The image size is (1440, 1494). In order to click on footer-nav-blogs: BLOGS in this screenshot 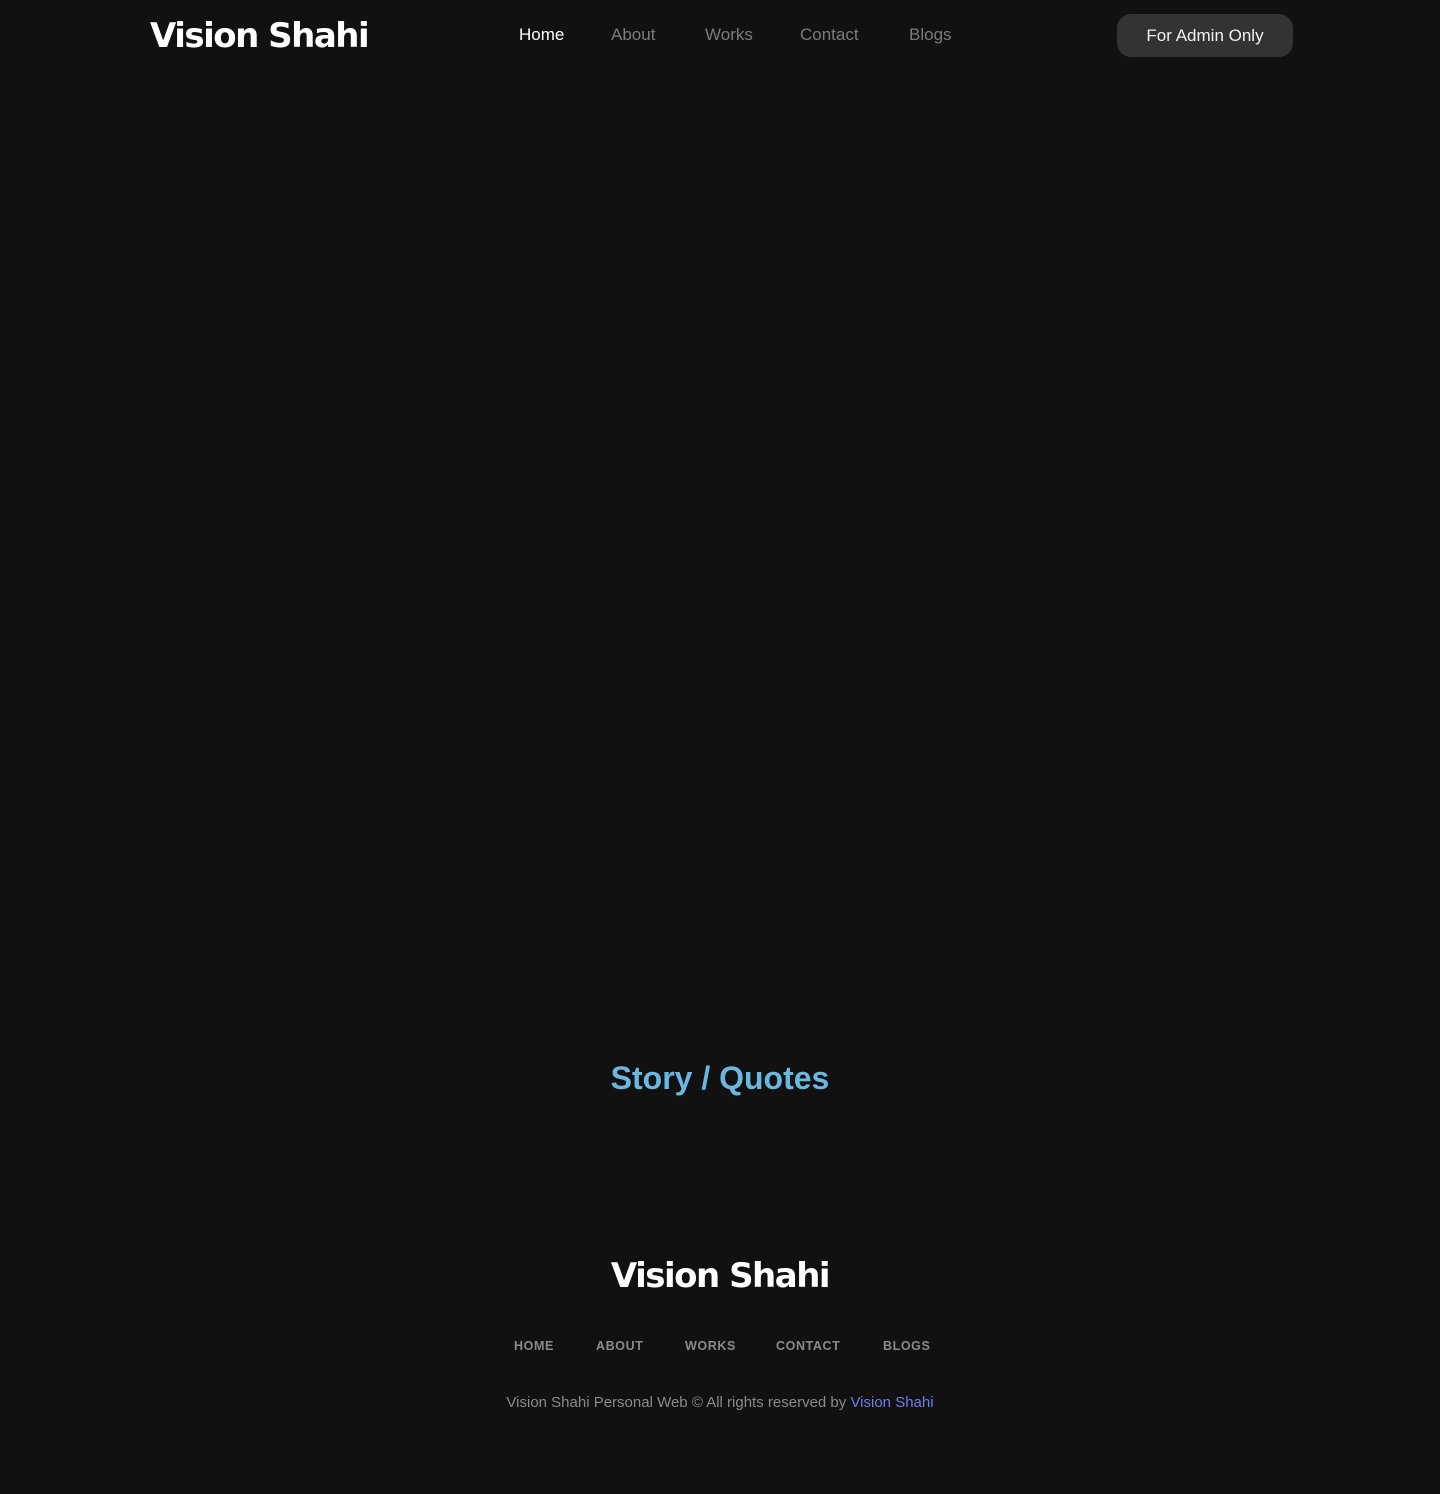, I will do `click(906, 1346)`.